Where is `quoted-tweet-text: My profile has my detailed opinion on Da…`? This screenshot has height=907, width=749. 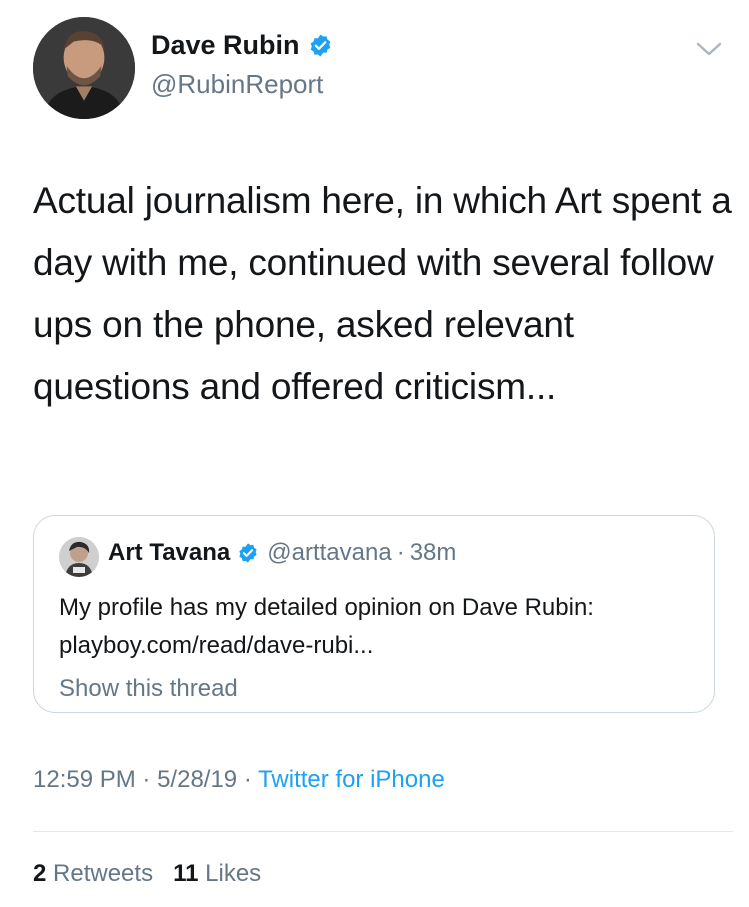 quoted-tweet-text: My profile has my detailed opinion on Da… is located at coordinates (326, 626).